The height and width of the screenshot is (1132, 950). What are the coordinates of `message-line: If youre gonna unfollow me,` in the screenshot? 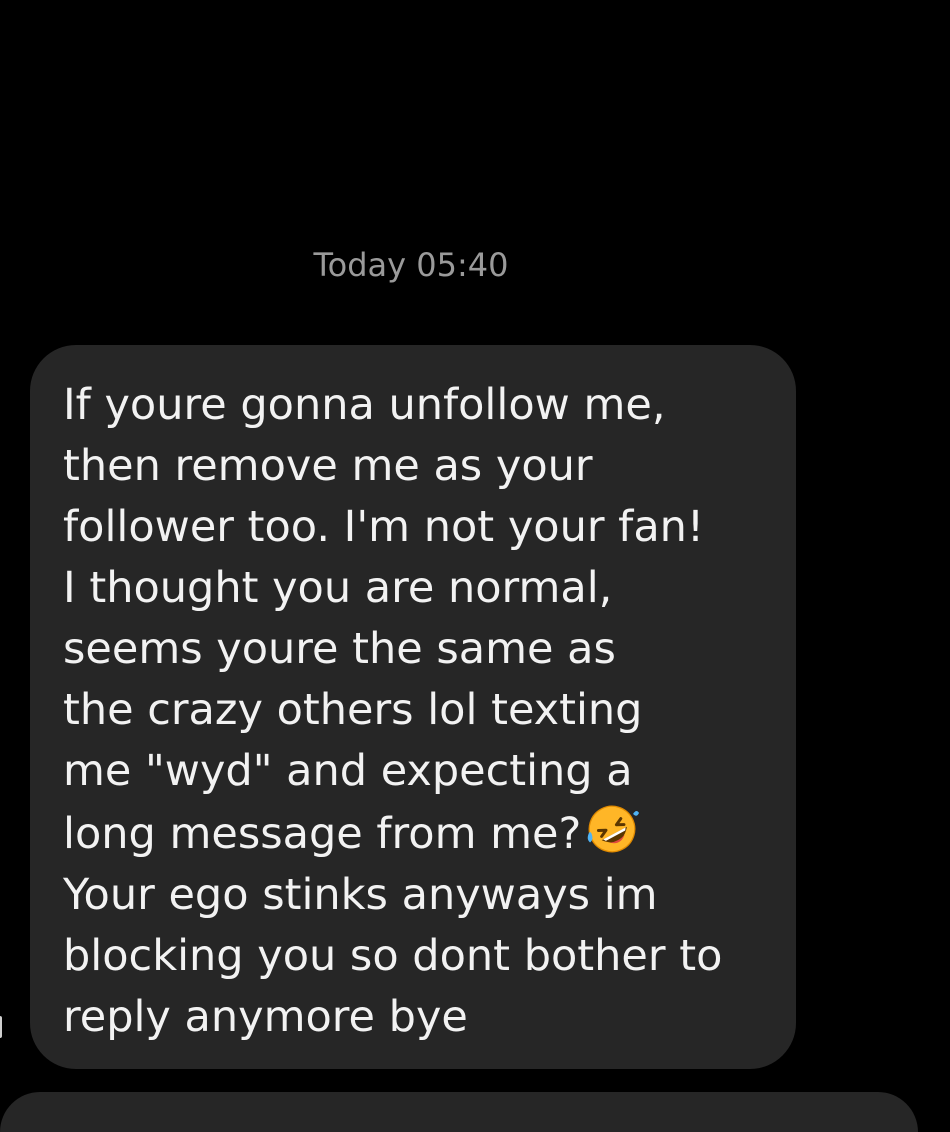 It's located at (364, 405).